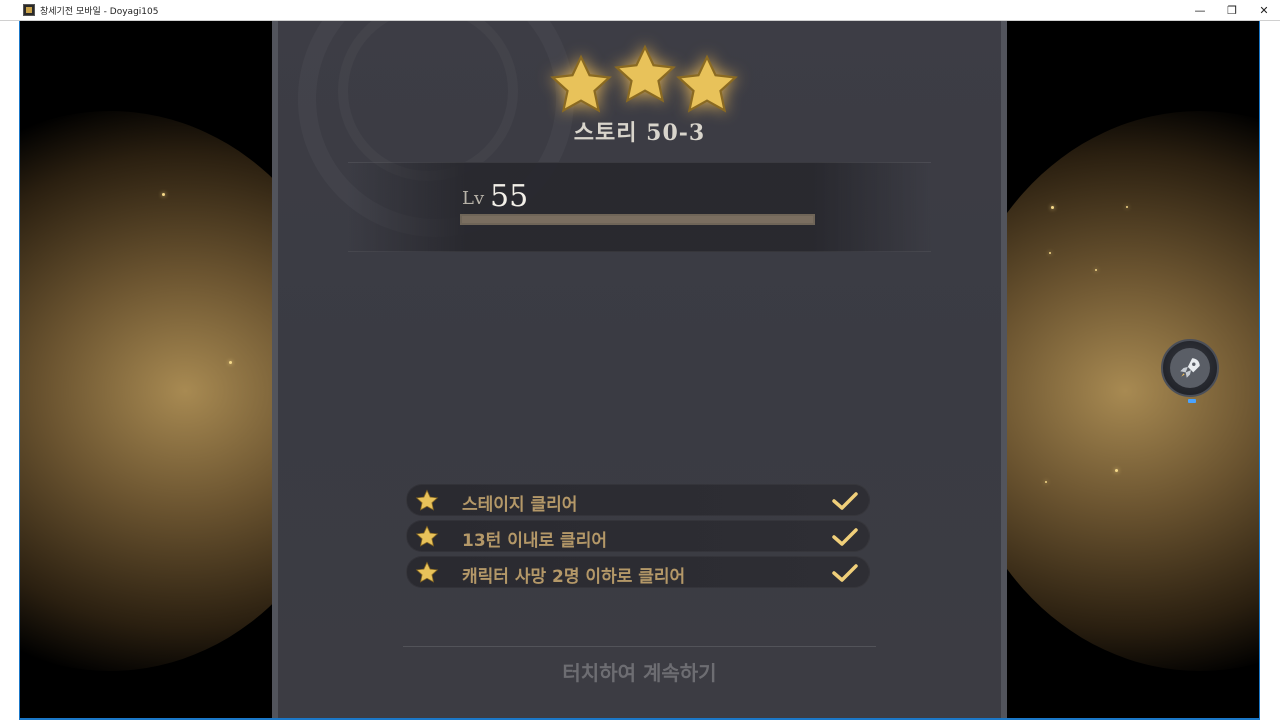 This screenshot has width=1280, height=720. Describe the element at coordinates (638, 500) in the screenshot. I see `mission-item: 스테이지 클리어` at that location.